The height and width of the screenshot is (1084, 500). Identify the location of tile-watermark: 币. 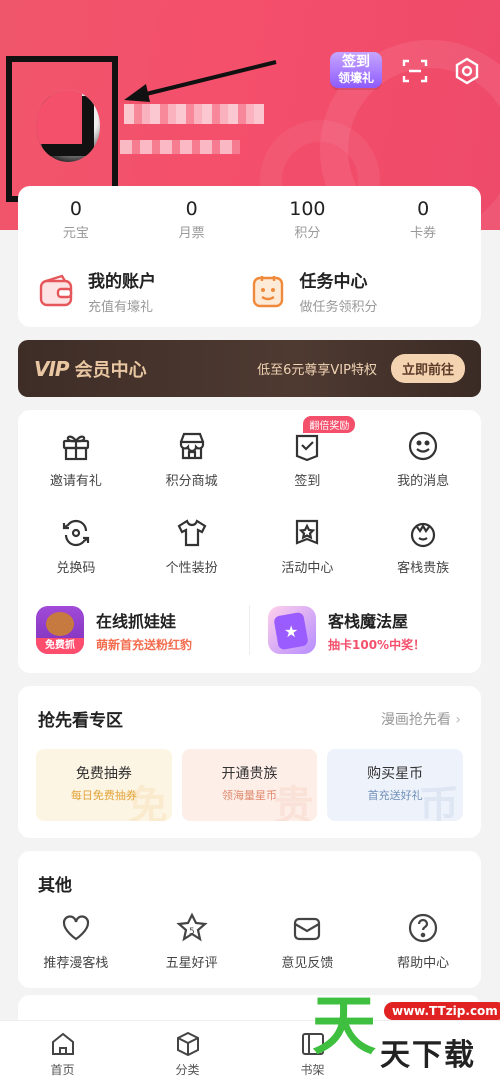
(439, 802).